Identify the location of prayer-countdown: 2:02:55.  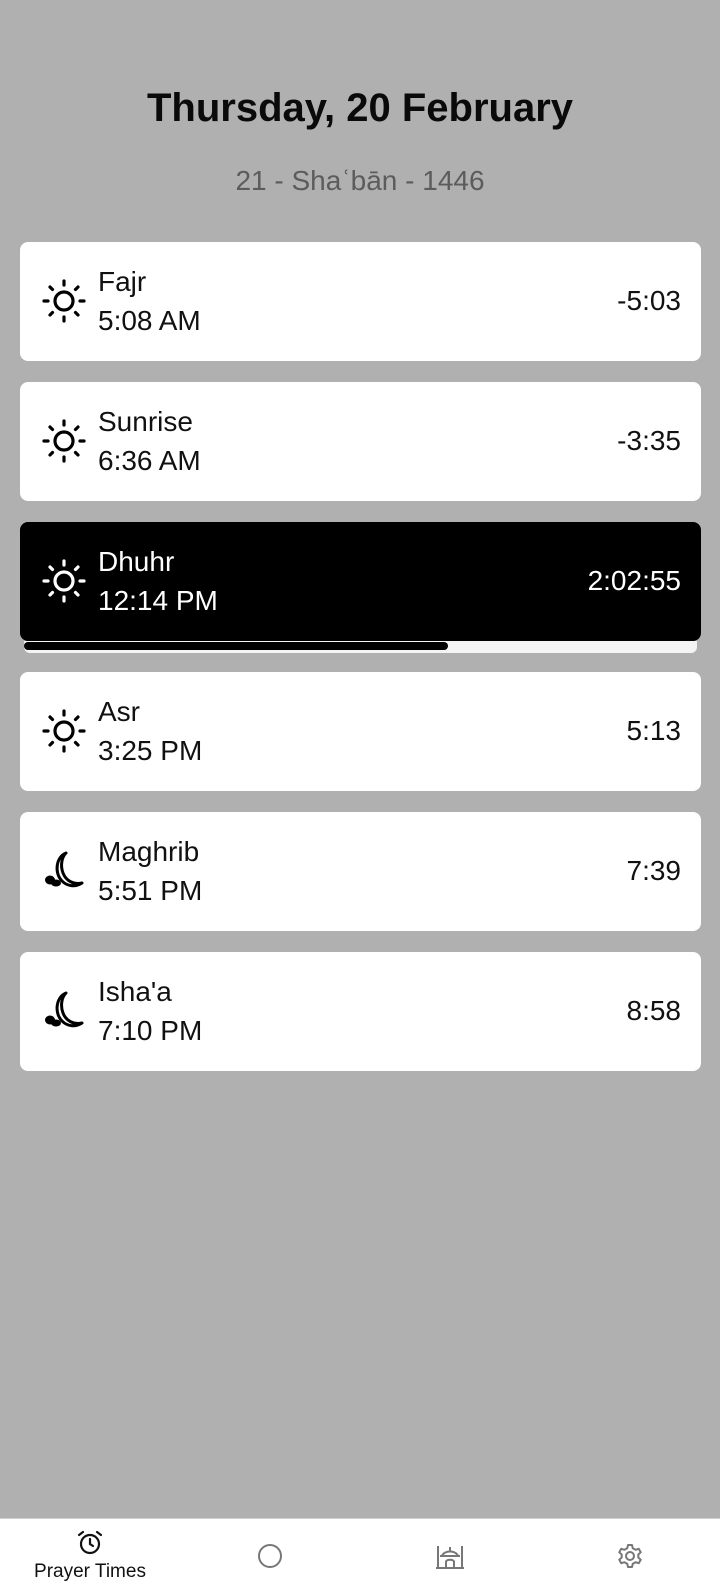
(634, 580).